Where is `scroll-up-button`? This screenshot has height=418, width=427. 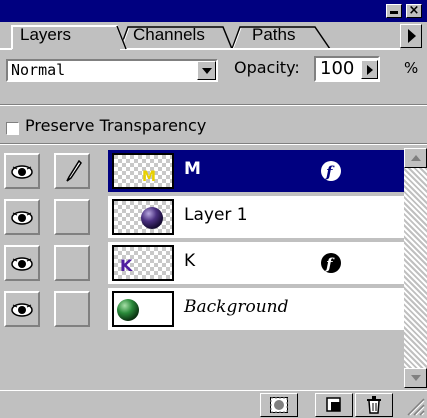 scroll-up-button is located at coordinates (415, 158).